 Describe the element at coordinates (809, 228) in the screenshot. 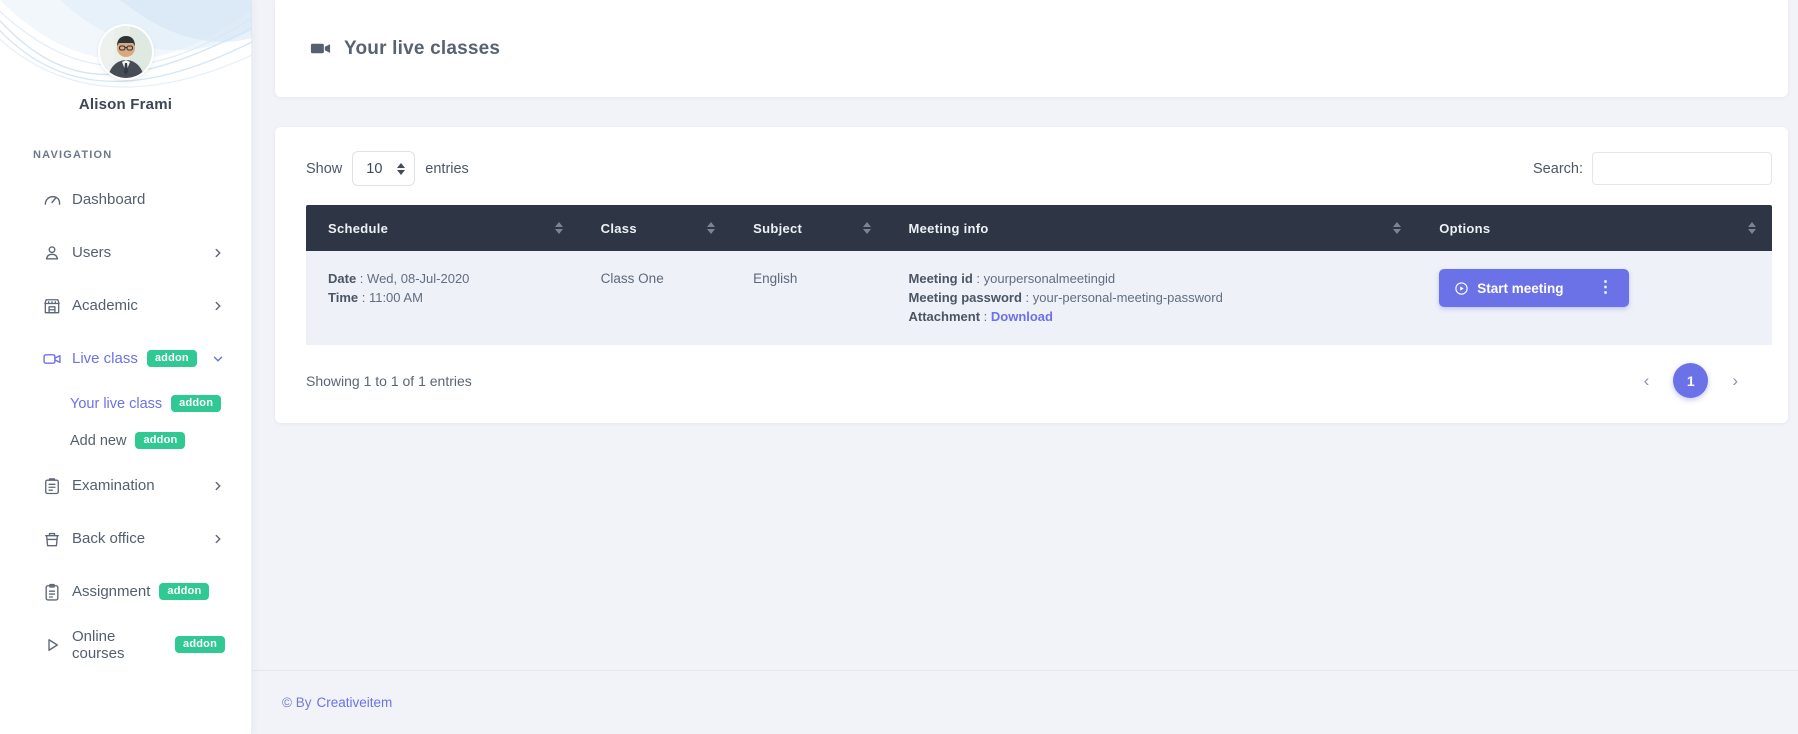

I see `column-header-subject: Subject` at that location.